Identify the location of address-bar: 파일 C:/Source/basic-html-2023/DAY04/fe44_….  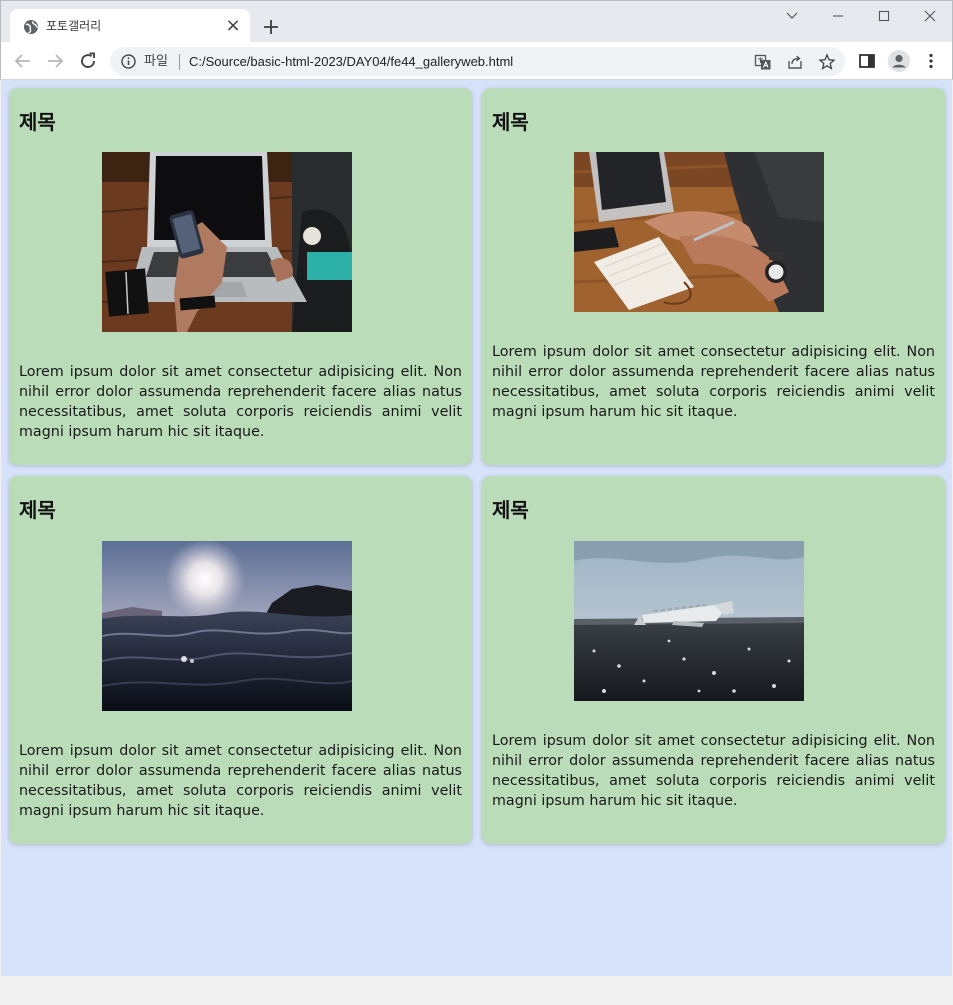
(477, 61).